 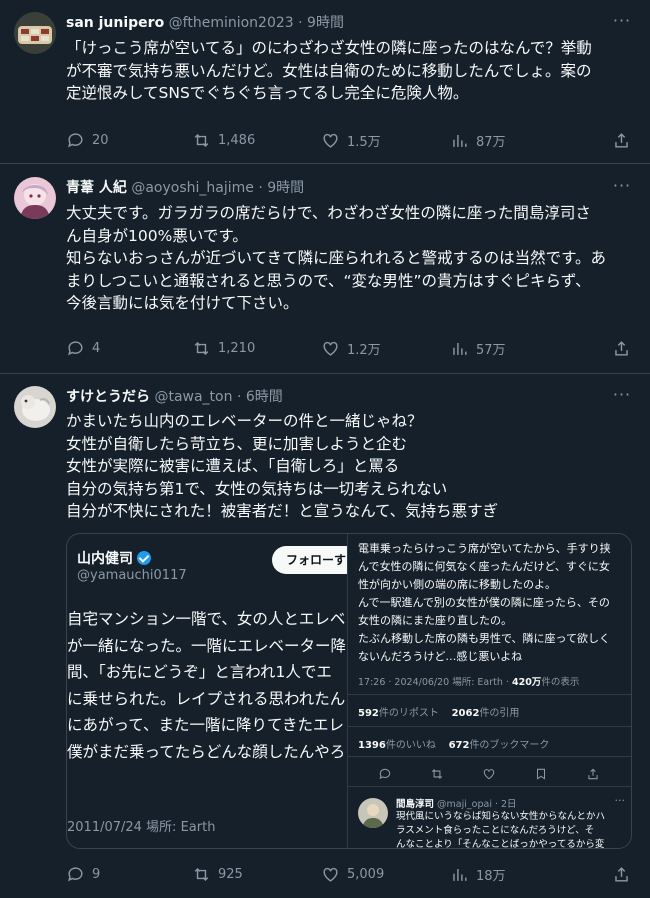 I want to click on panel-more-icon: ···, so click(x=620, y=800).